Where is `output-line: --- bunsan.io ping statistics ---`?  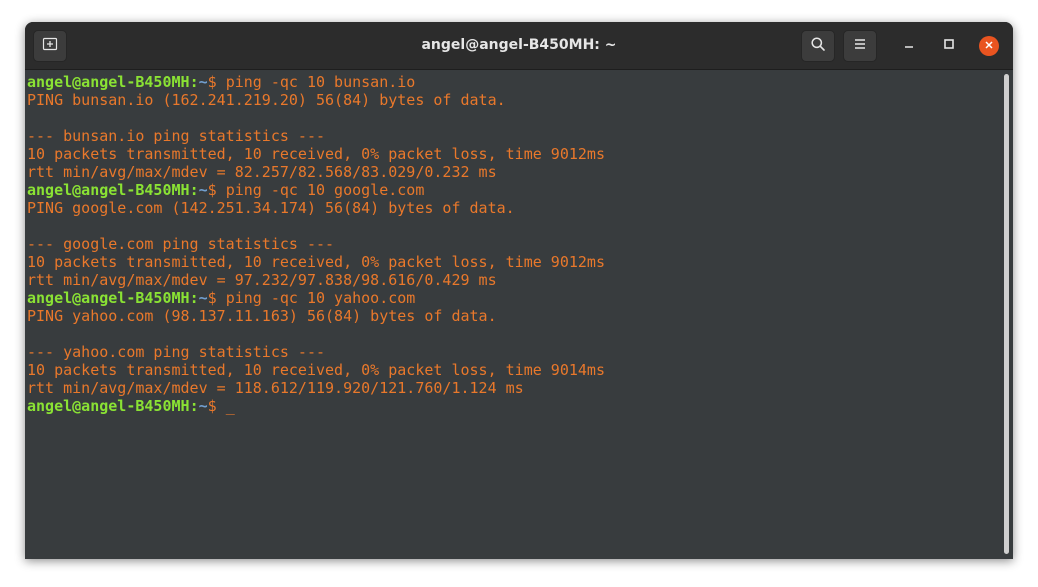 output-line: --- bunsan.io ping statistics --- is located at coordinates (176, 136).